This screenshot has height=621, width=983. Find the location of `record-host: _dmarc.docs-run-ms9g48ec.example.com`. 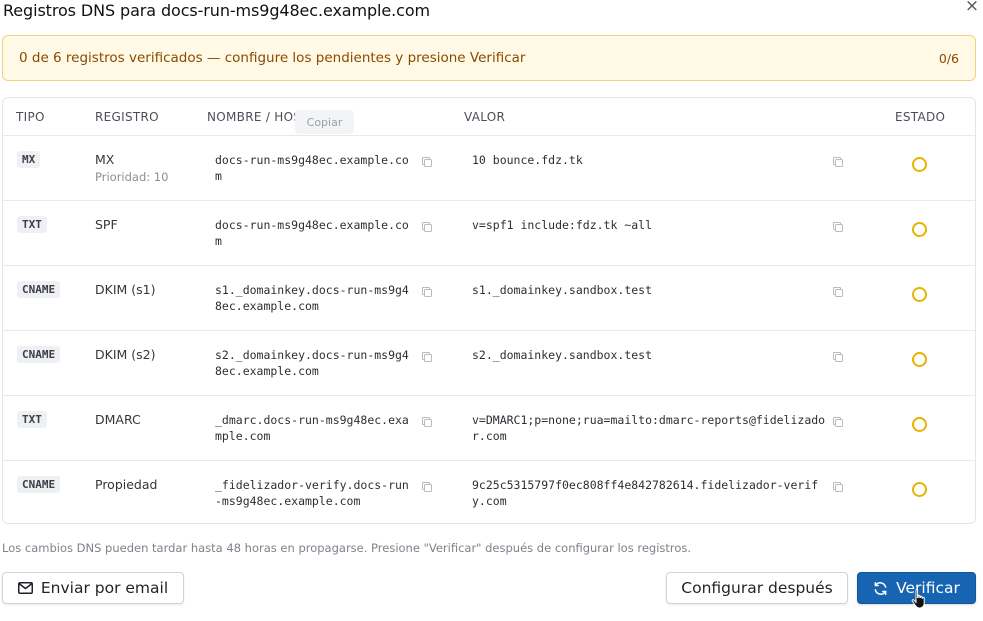

record-host: _dmarc.docs-run-ms9g48ec.example.com is located at coordinates (312, 428).